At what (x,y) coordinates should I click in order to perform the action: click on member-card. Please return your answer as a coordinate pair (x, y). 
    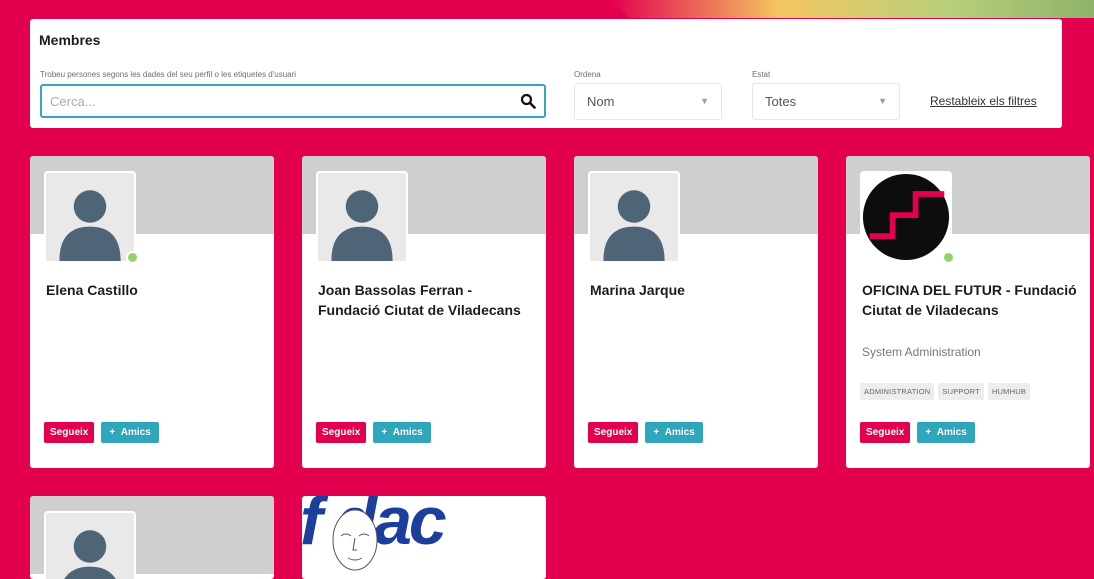
    Looking at the image, I should click on (152, 537).